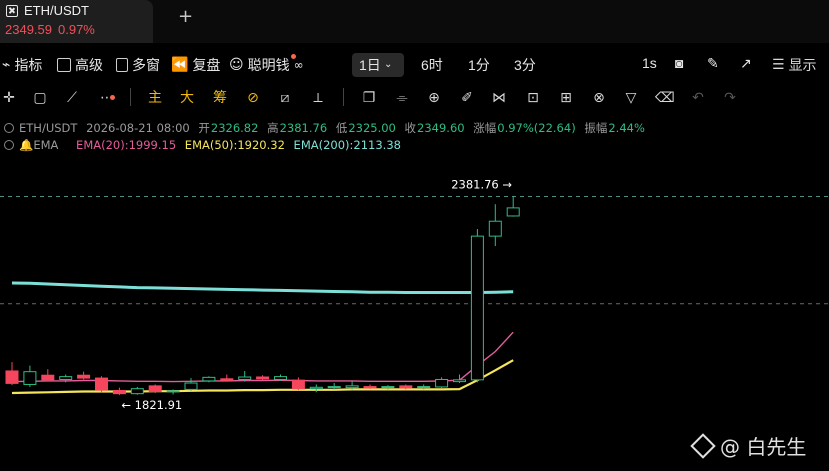  I want to click on brand-logo-icon, so click(703, 445).